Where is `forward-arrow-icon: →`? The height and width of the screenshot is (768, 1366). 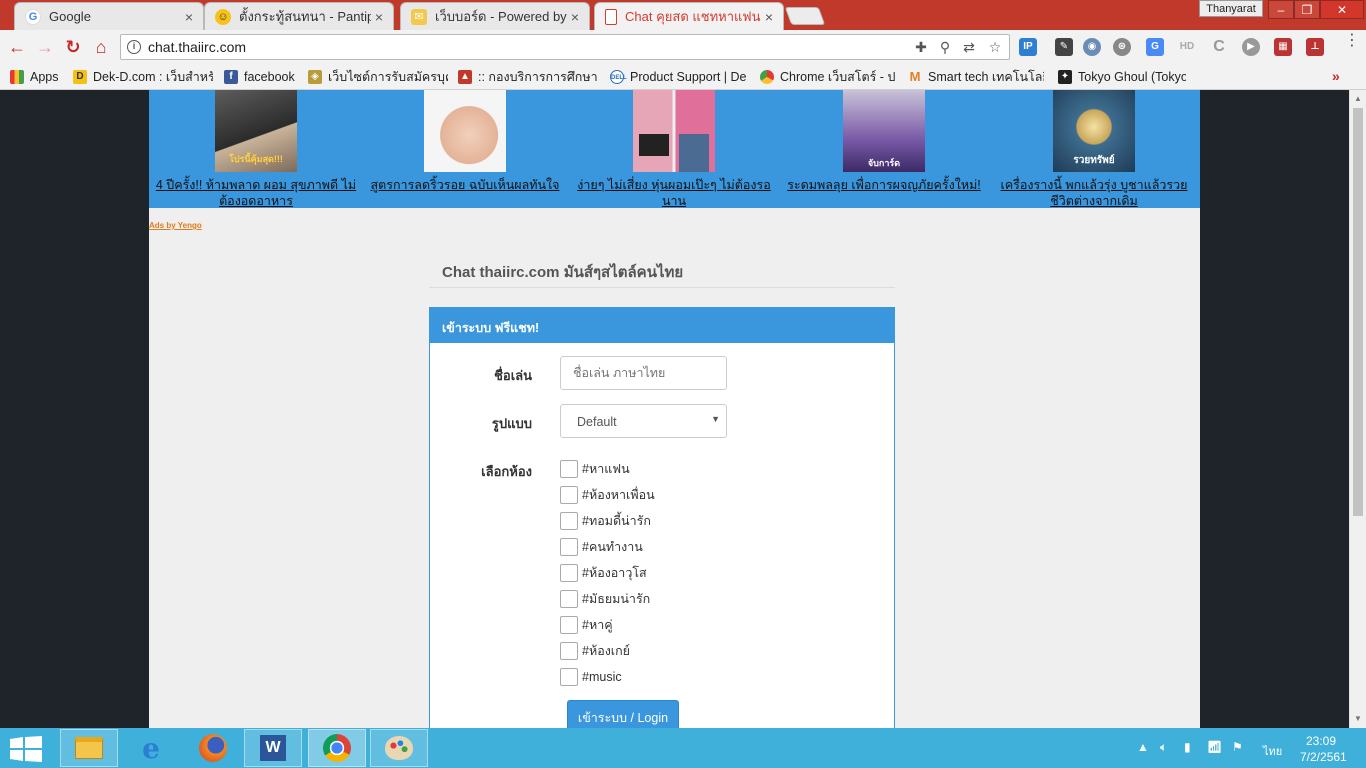 forward-arrow-icon: → is located at coordinates (45, 47).